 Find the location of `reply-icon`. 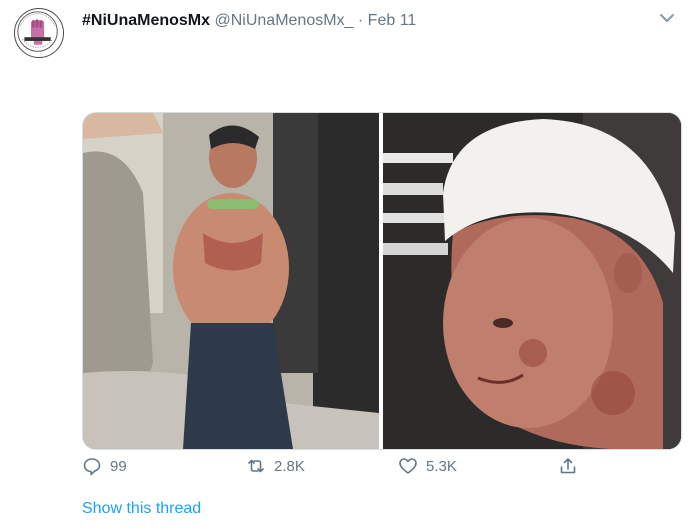

reply-icon is located at coordinates (92, 467).